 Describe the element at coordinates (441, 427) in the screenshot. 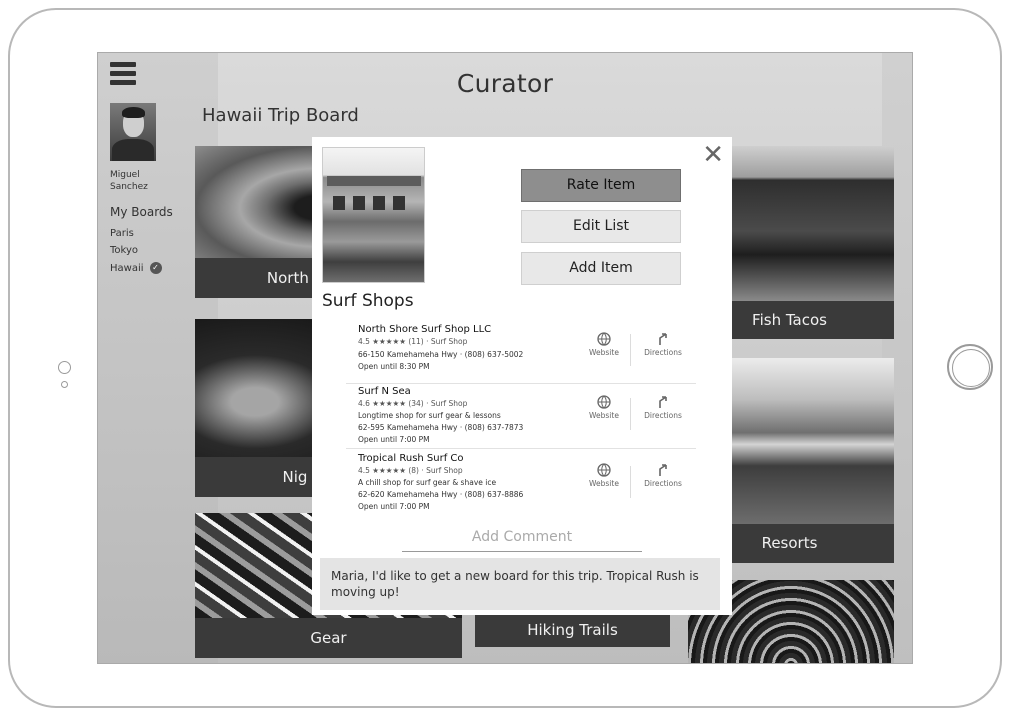

I see `listing-address: 62-595 Kamehameha Hwy · (808) 637-7873` at that location.